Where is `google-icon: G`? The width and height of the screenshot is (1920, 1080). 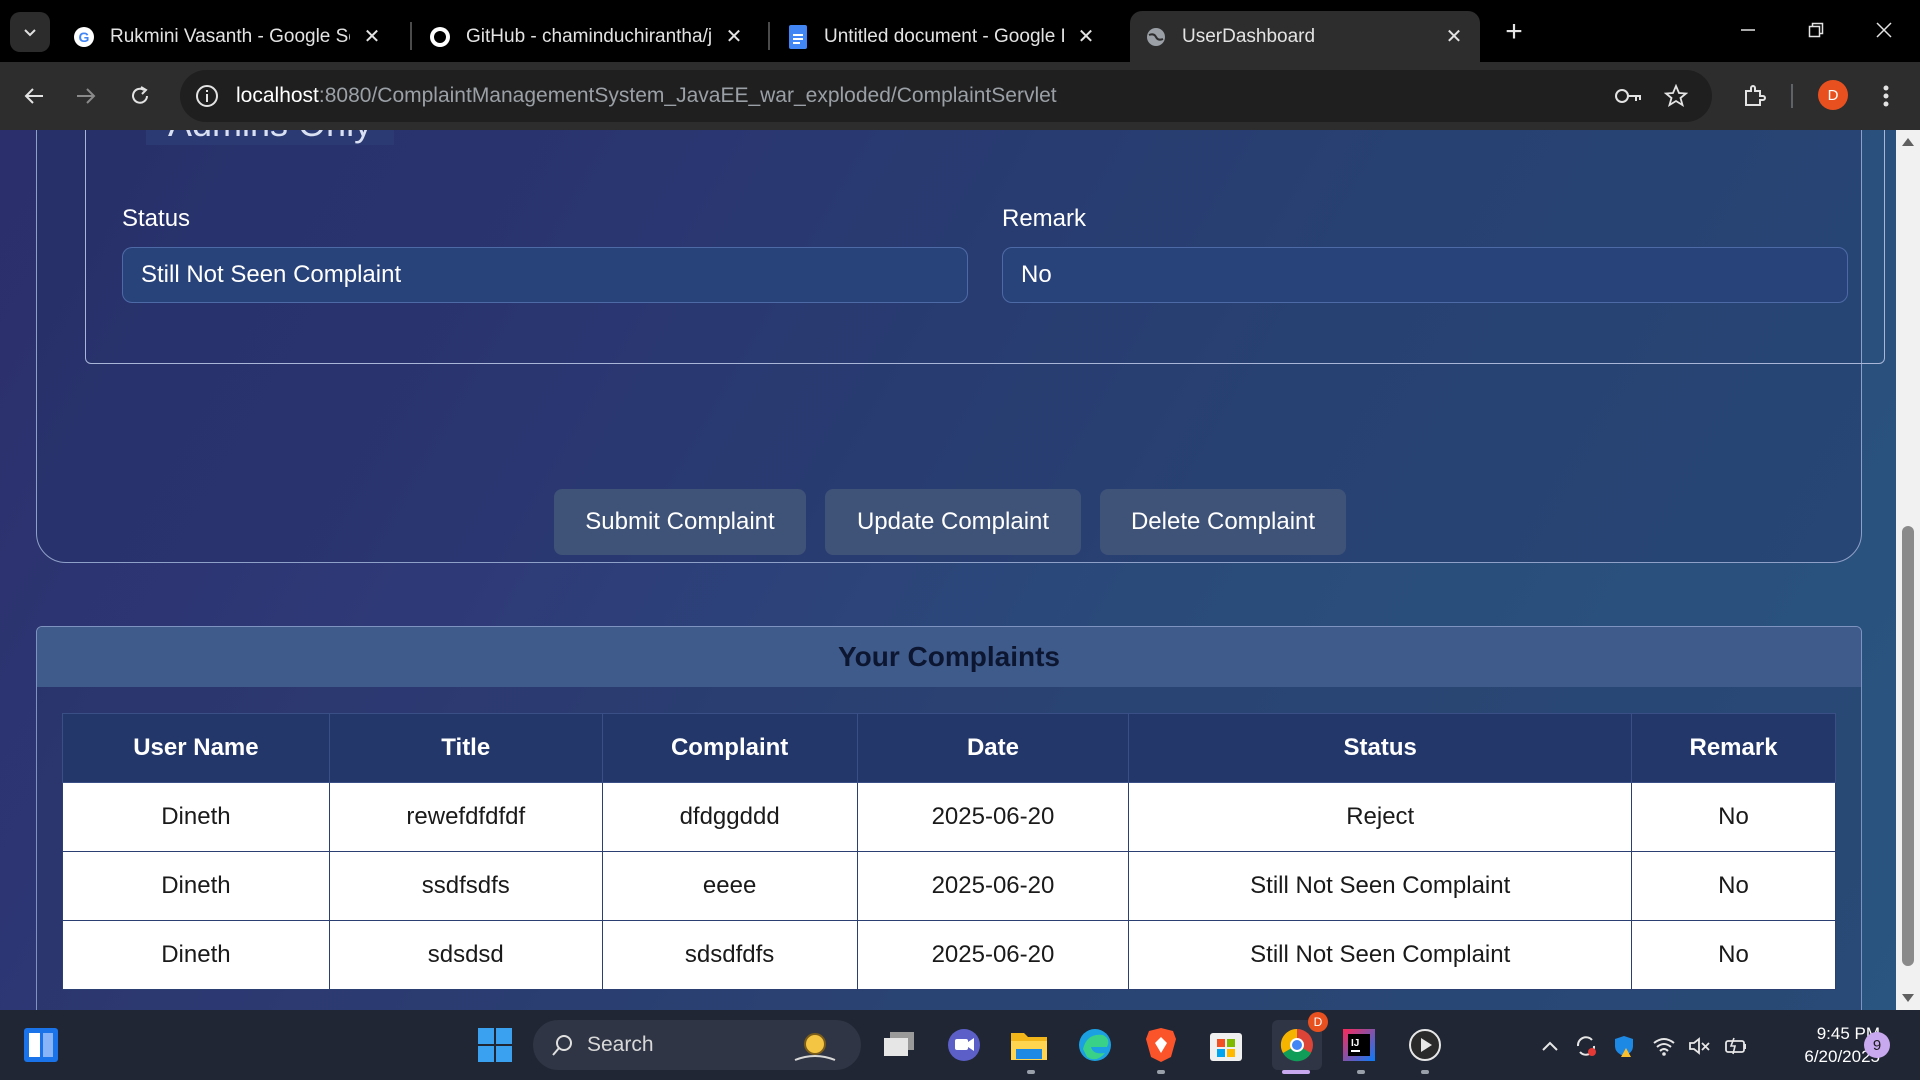 google-icon: G is located at coordinates (84, 37).